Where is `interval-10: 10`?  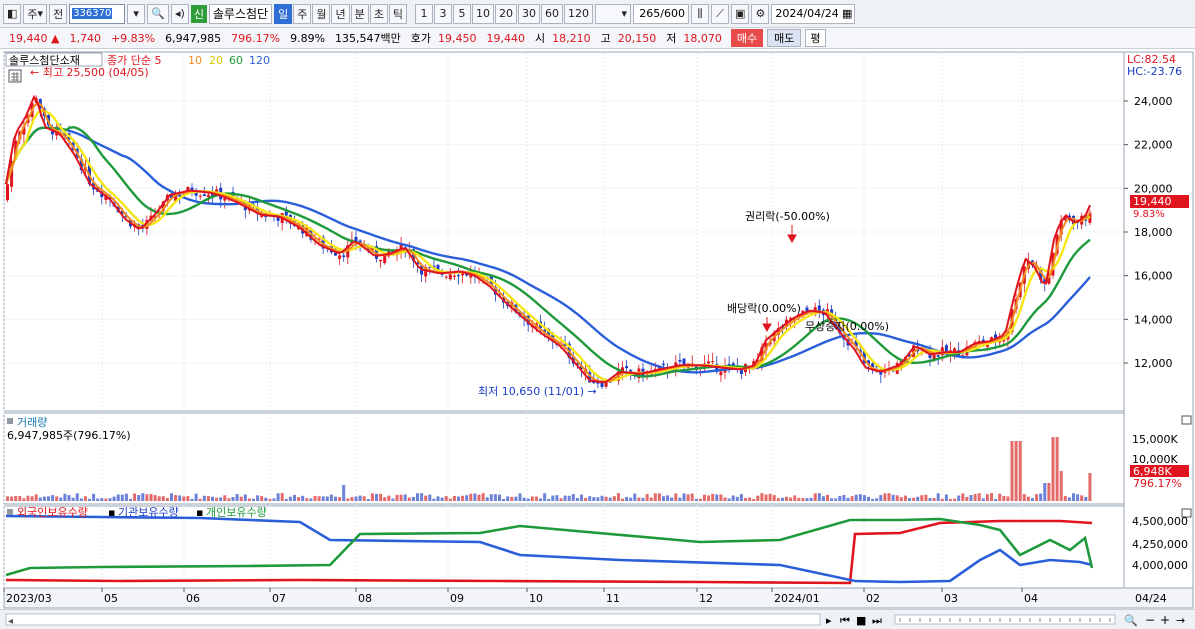
interval-10: 10 is located at coordinates (482, 13).